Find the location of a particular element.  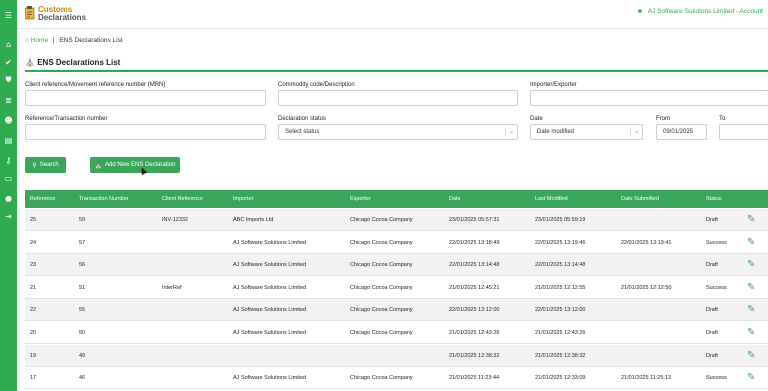

logo-icon is located at coordinates (30, 13).